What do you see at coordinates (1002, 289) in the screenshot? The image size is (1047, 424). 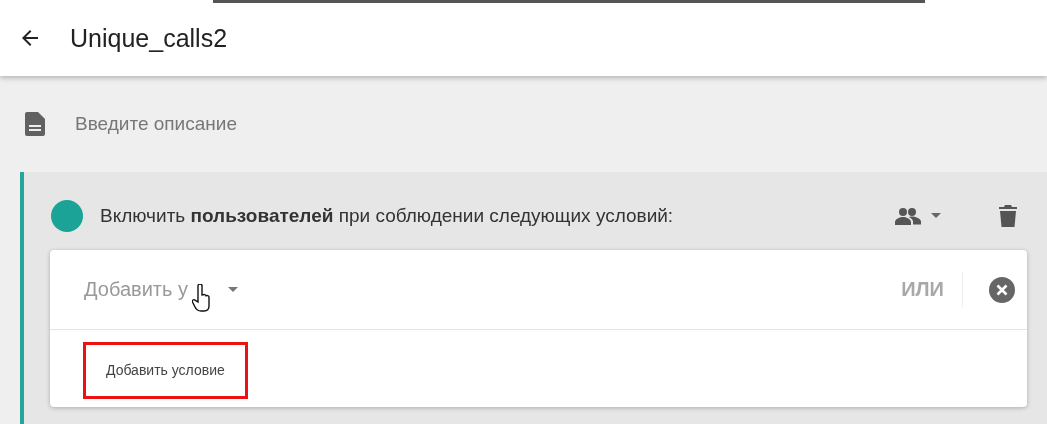 I see `close-button` at bounding box center [1002, 289].